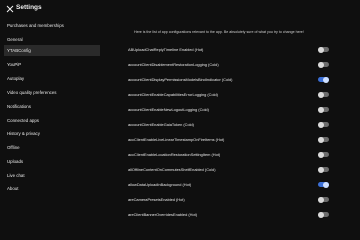  I want to click on sidebar-item-autoplay: Autoplay, so click(52, 78).